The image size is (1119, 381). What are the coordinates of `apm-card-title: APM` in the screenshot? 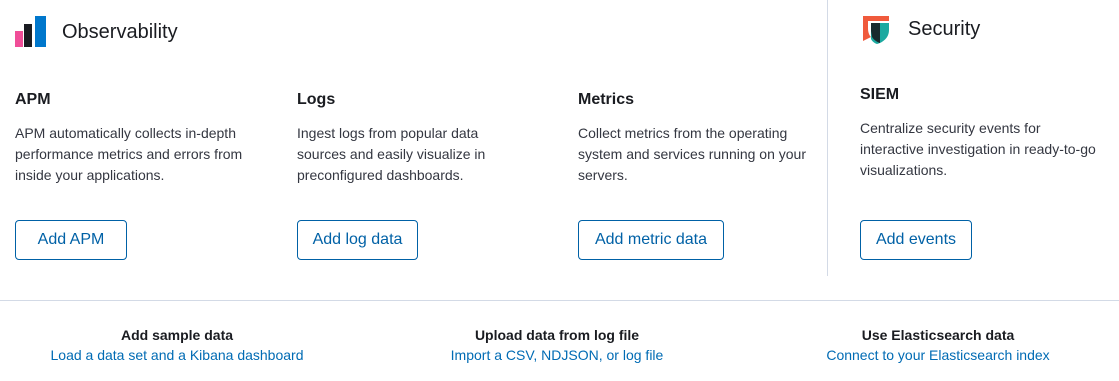 It's located at (33, 99).